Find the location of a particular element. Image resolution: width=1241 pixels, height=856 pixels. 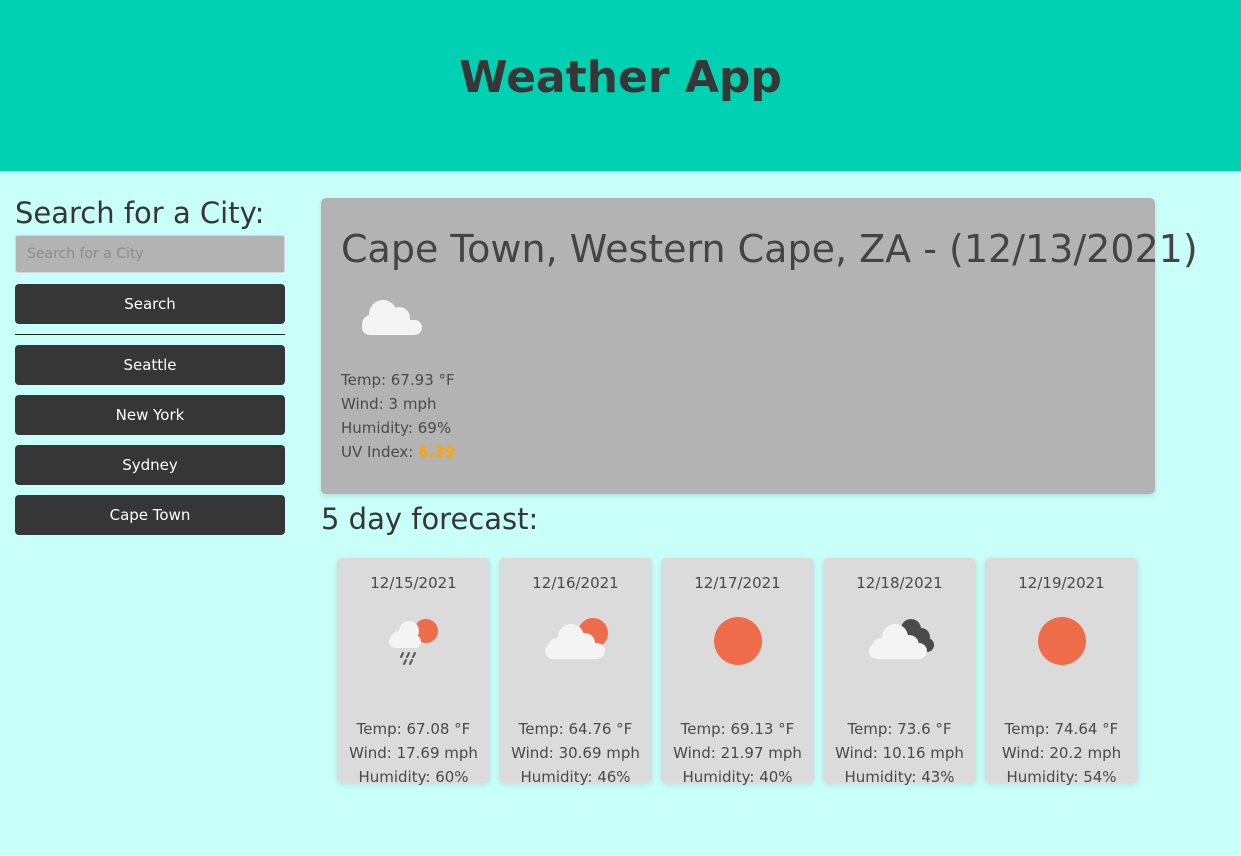

history-button-seattle: Seattle is located at coordinates (150, 365).